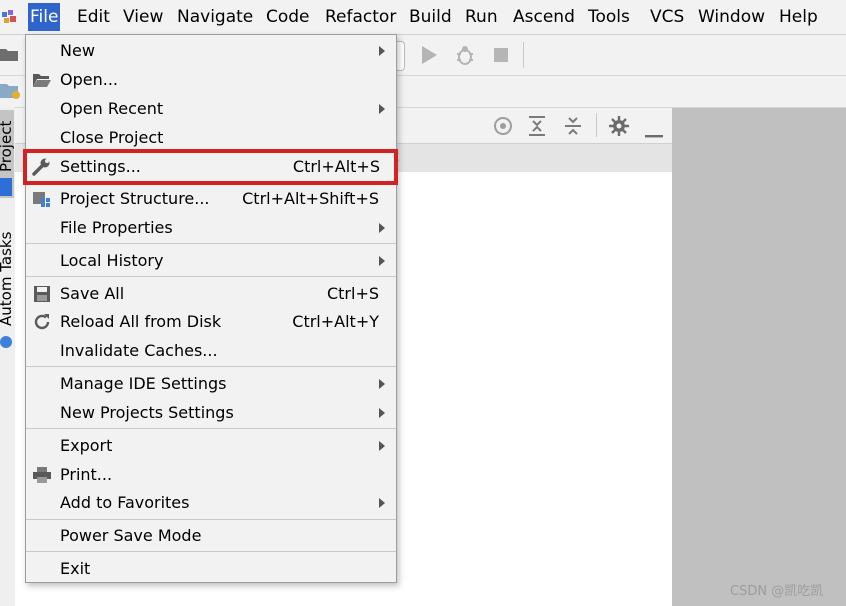 This screenshot has height=606, width=846. What do you see at coordinates (86, 445) in the screenshot?
I see `menu-item-label: Export` at bounding box center [86, 445].